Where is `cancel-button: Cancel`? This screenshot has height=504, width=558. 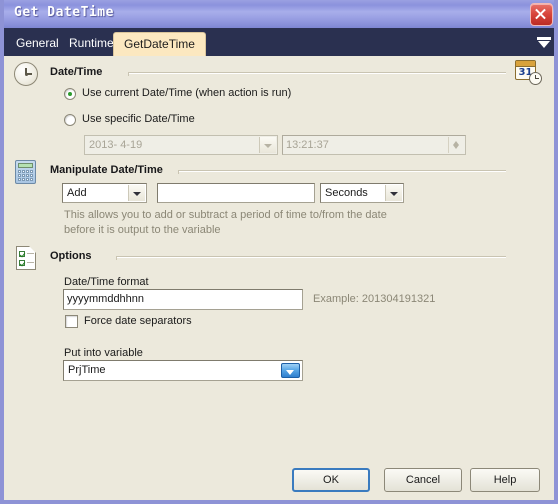 cancel-button: Cancel is located at coordinates (423, 480).